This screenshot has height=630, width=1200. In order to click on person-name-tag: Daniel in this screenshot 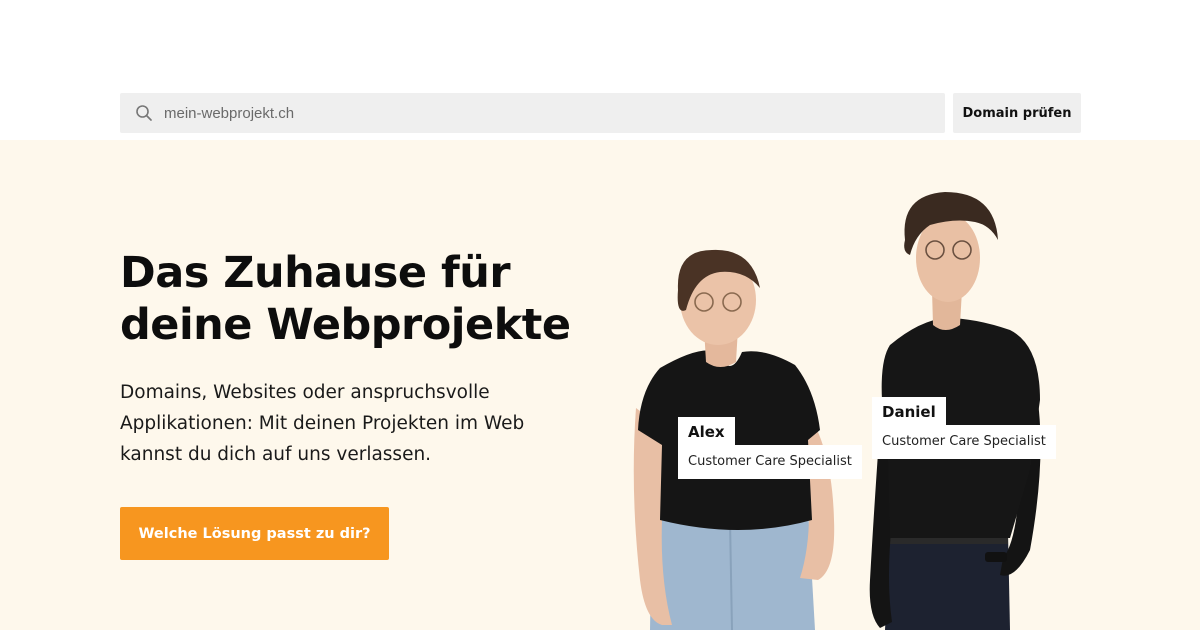, I will do `click(909, 411)`.